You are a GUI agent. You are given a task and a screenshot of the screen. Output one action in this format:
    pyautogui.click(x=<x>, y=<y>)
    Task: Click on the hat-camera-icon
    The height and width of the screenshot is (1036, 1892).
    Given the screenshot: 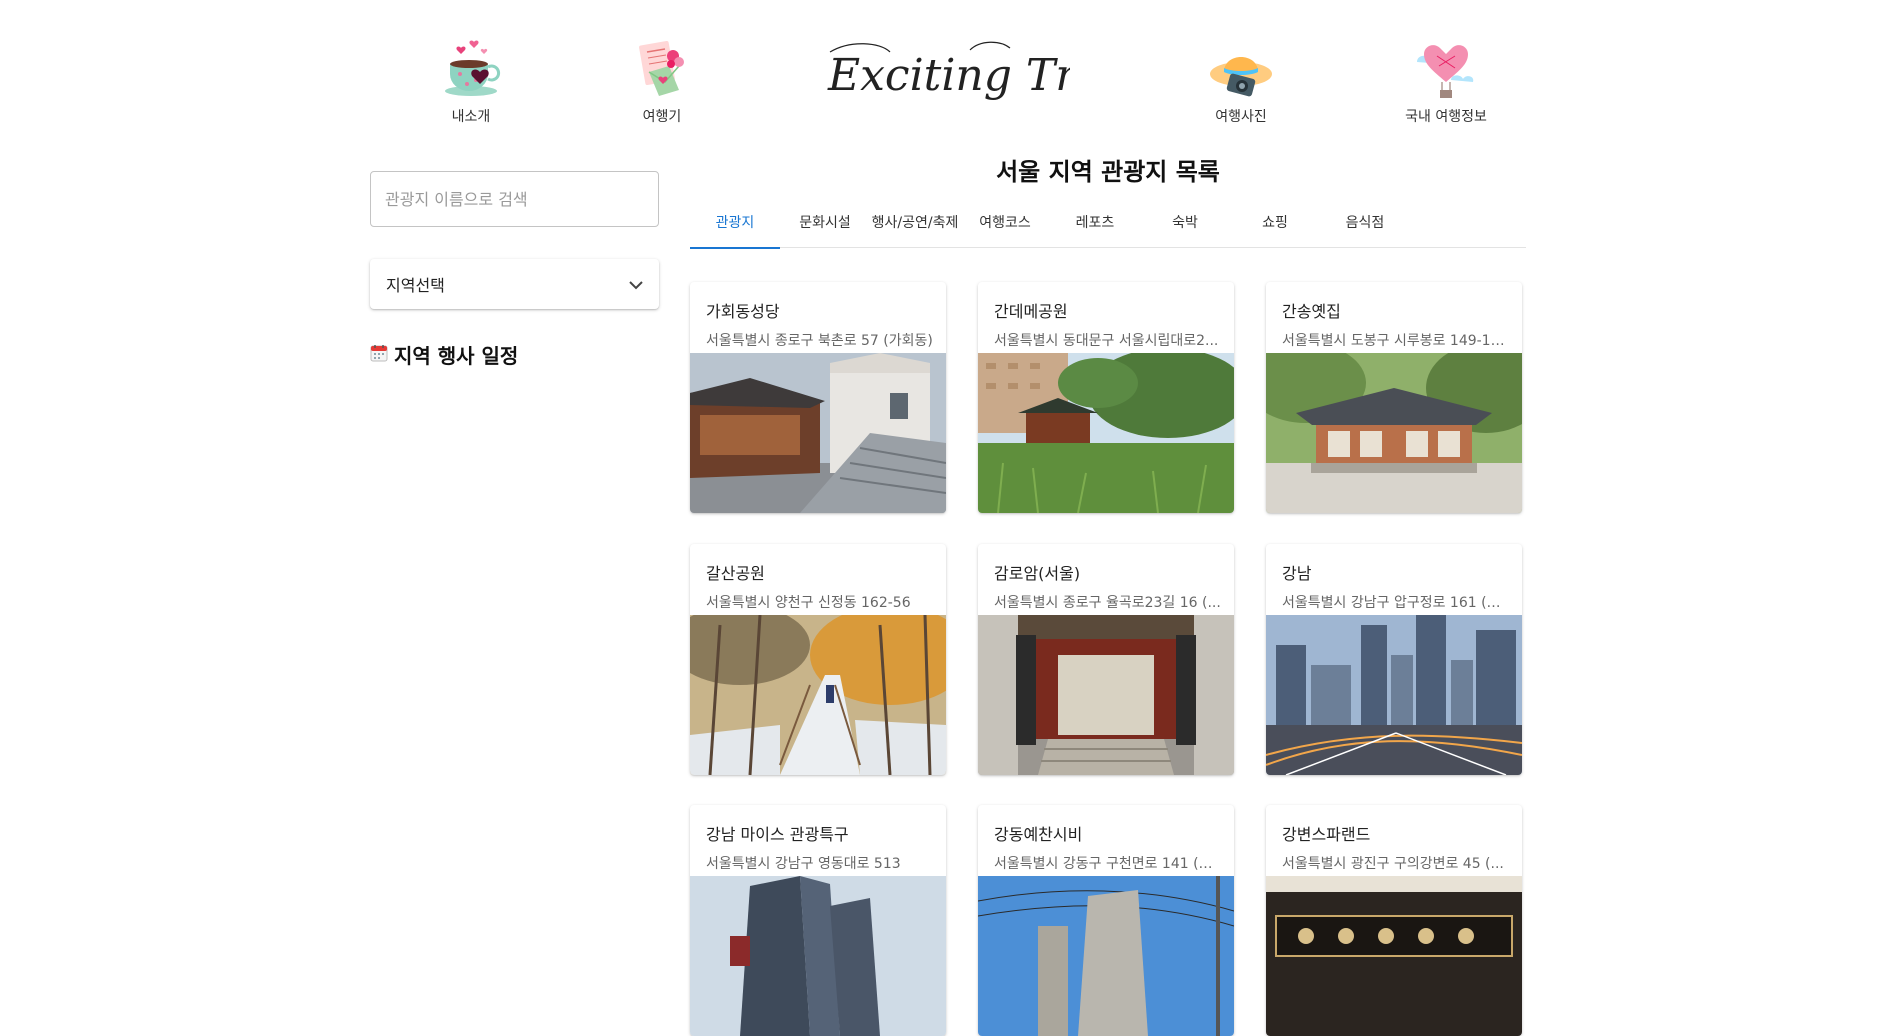 What is the action you would take?
    pyautogui.click(x=1241, y=69)
    